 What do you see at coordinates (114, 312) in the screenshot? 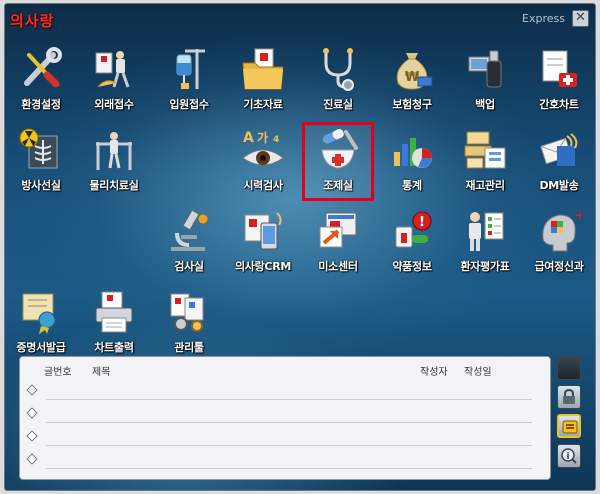
I see `printer-icon` at bounding box center [114, 312].